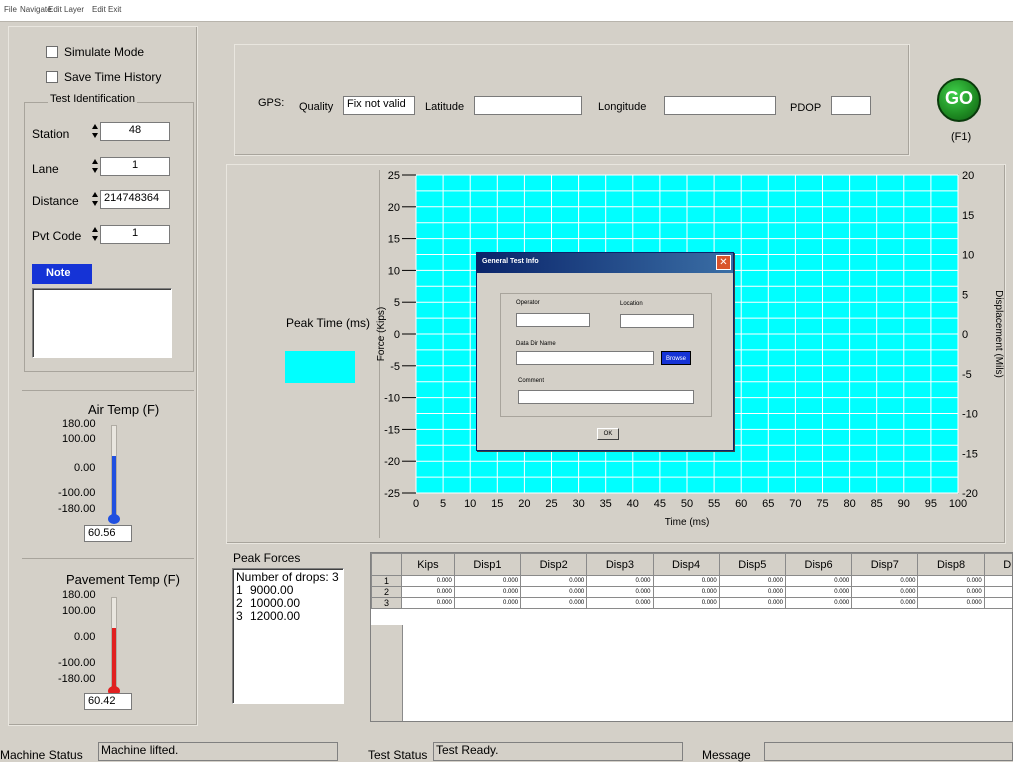  What do you see at coordinates (506, 11) in the screenshot?
I see `menu-bar: File Navigate Edit Layer Edit Exit` at bounding box center [506, 11].